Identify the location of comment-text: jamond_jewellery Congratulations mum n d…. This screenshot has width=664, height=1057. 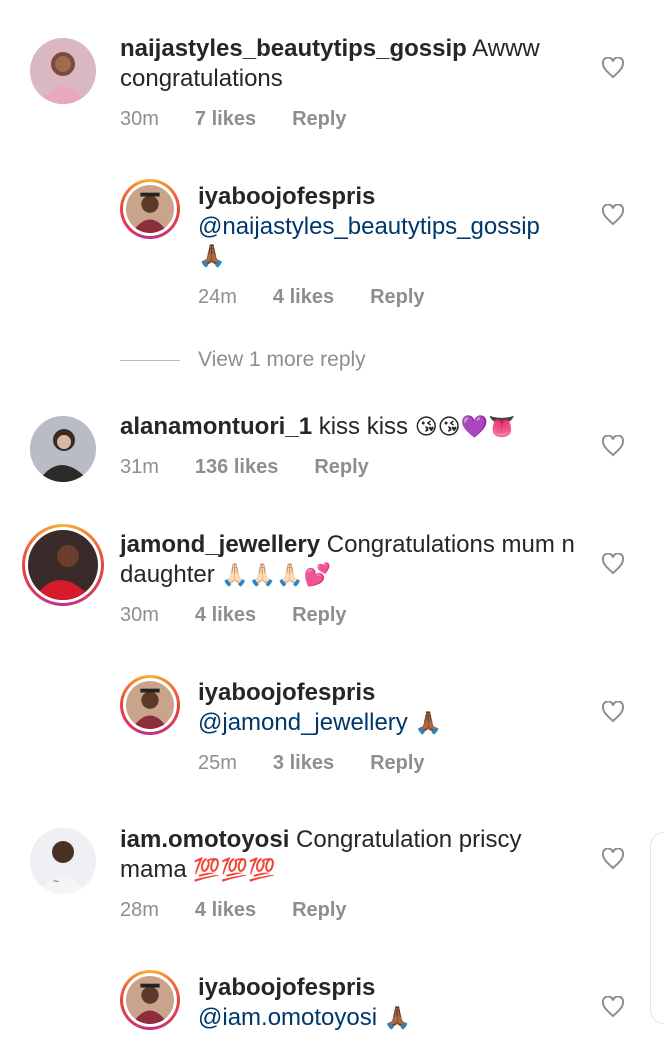
(355, 560).